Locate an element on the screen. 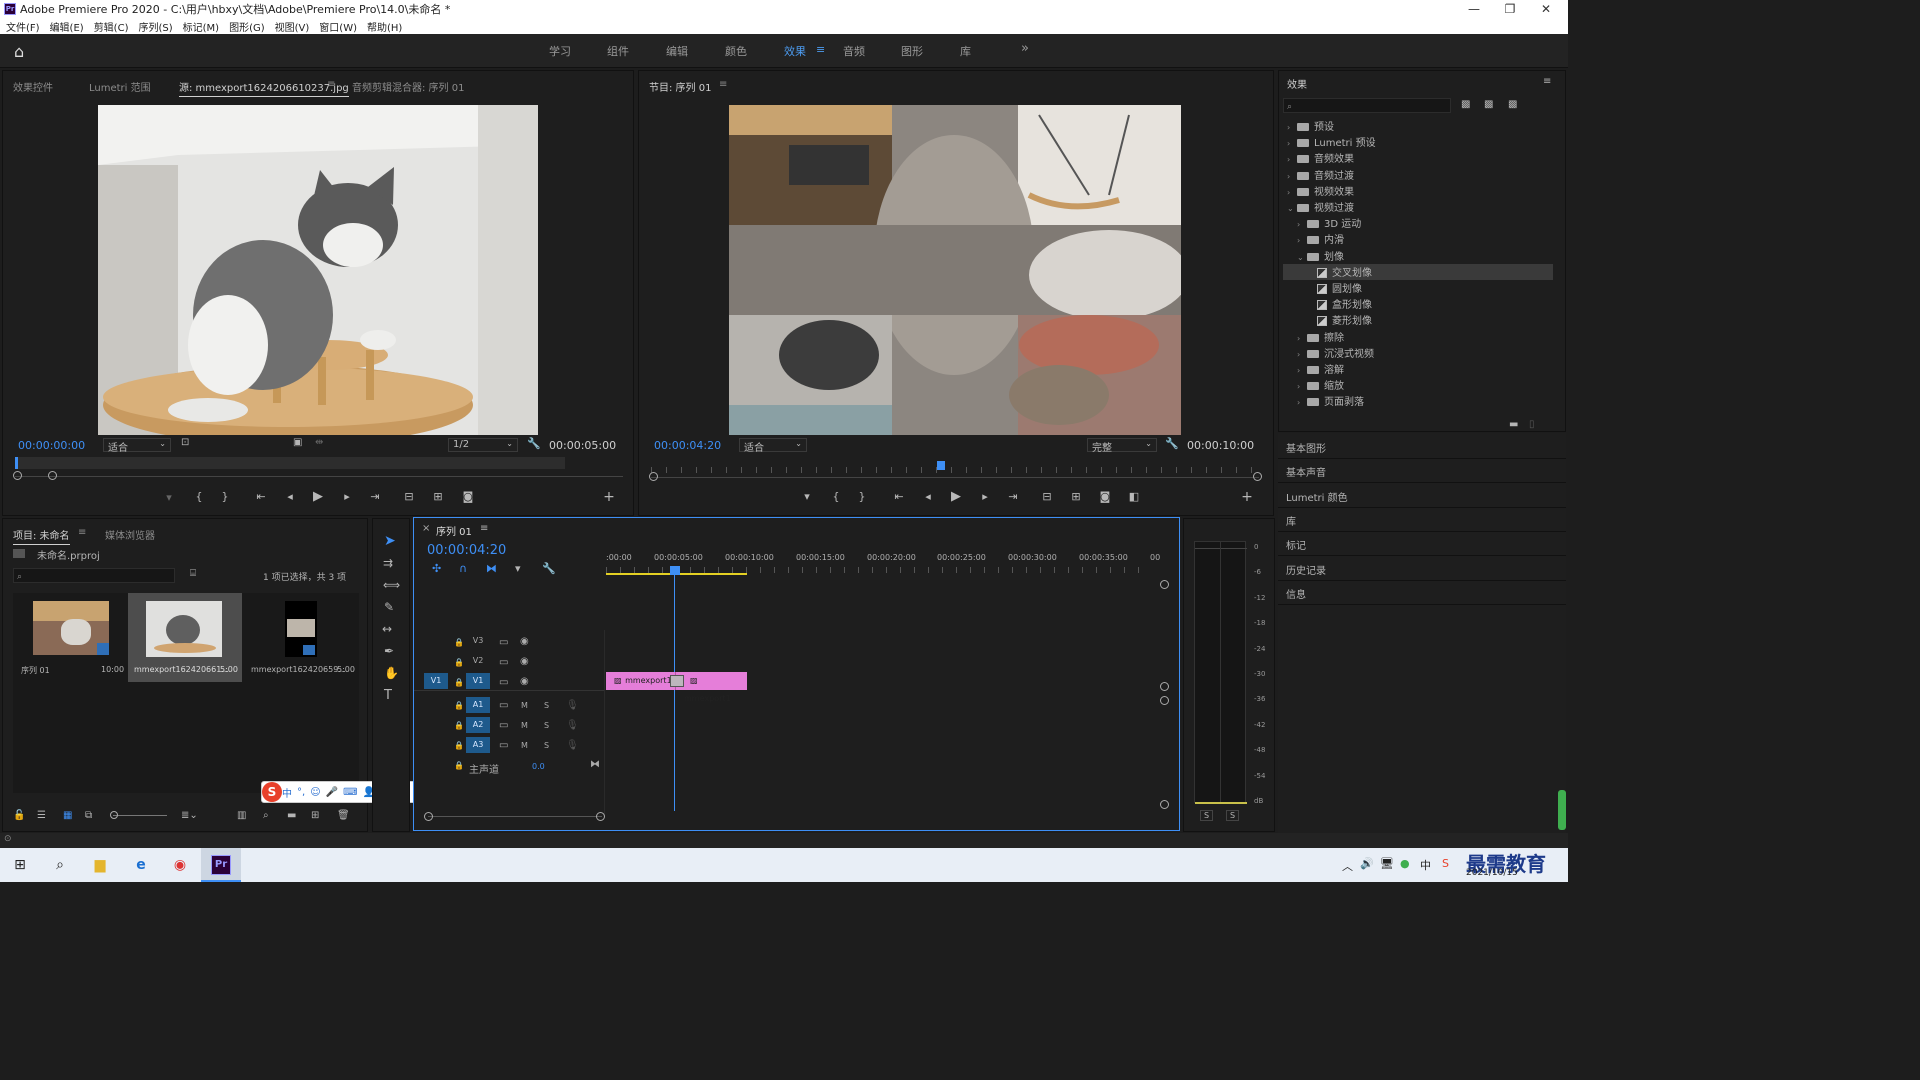 Image resolution: width=1920 pixels, height=1080 pixels. effects-tree-item: › 音频过渡 is located at coordinates (1320, 175).